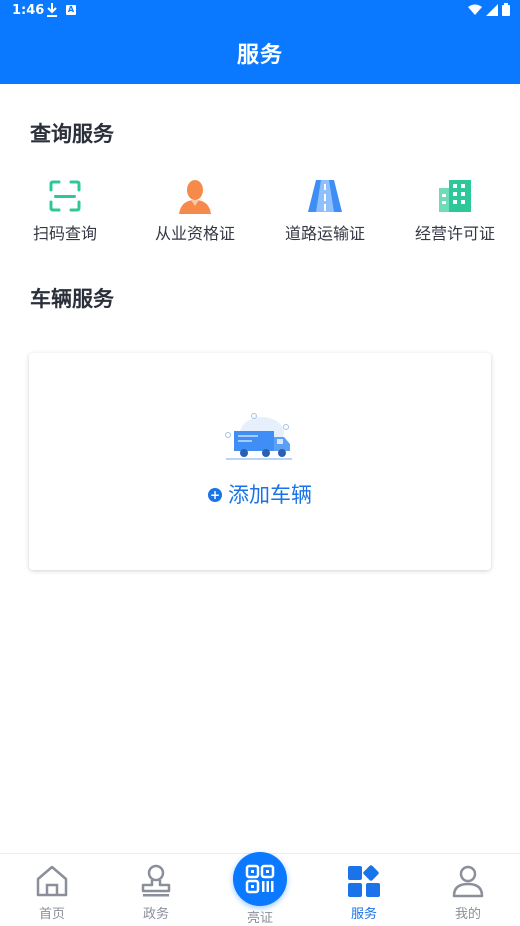 This screenshot has height=926, width=520. I want to click on stamp-icon, so click(156, 880).